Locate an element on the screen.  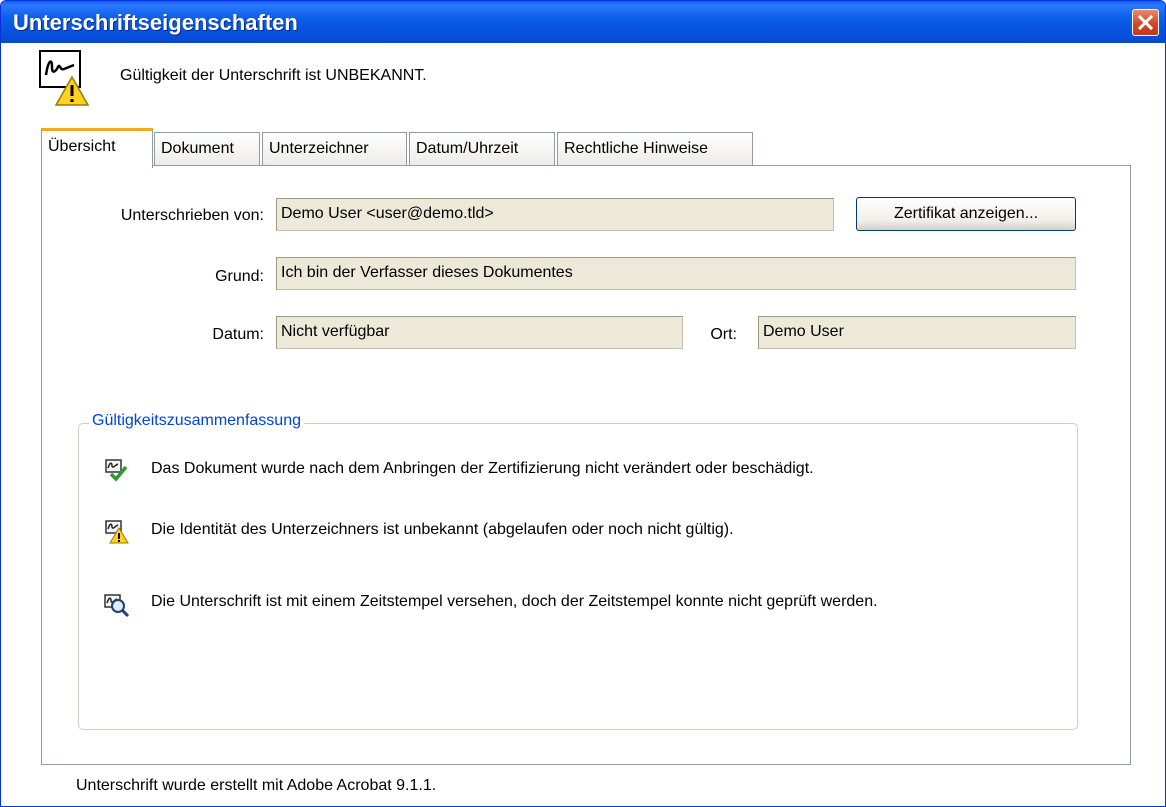
tab-dokument: Dokument is located at coordinates (207, 149).